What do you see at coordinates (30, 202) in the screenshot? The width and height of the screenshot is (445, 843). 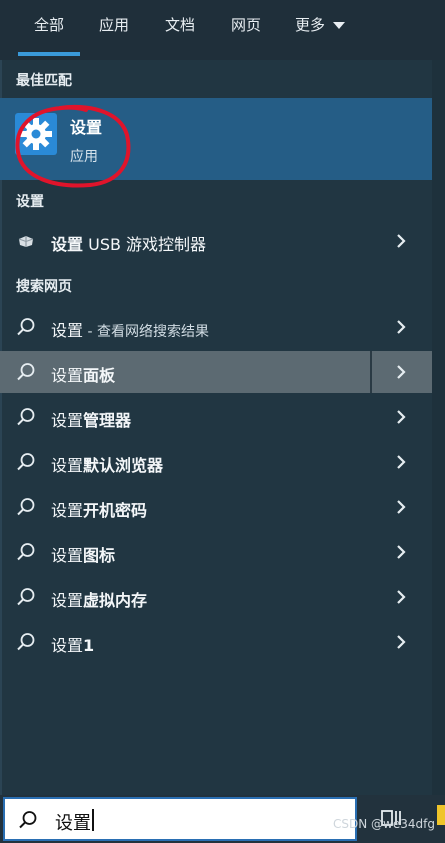 I see `settings-heading: 设置` at bounding box center [30, 202].